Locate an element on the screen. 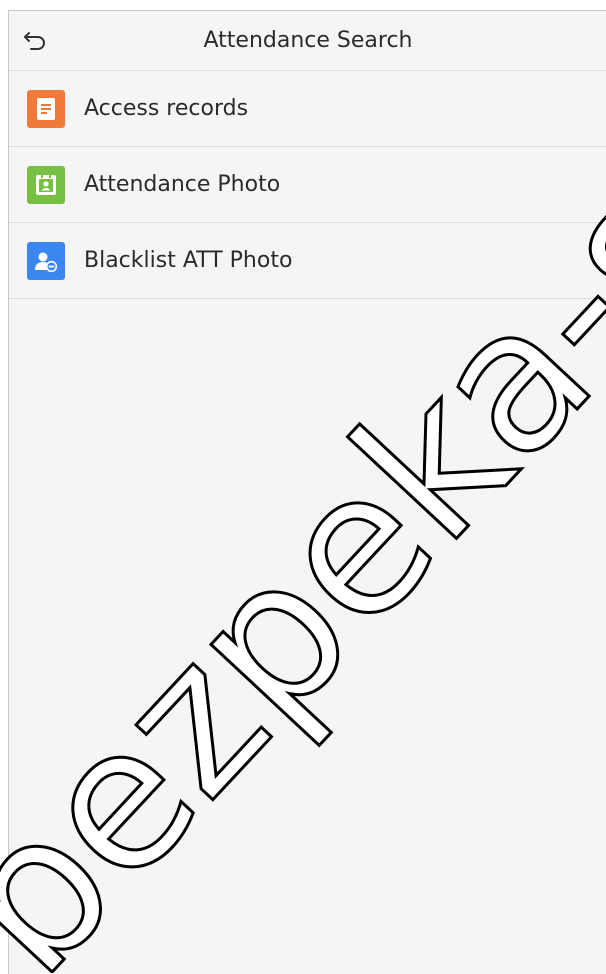 The height and width of the screenshot is (974, 606). header-bar: Attendance Search is located at coordinates (307, 41).